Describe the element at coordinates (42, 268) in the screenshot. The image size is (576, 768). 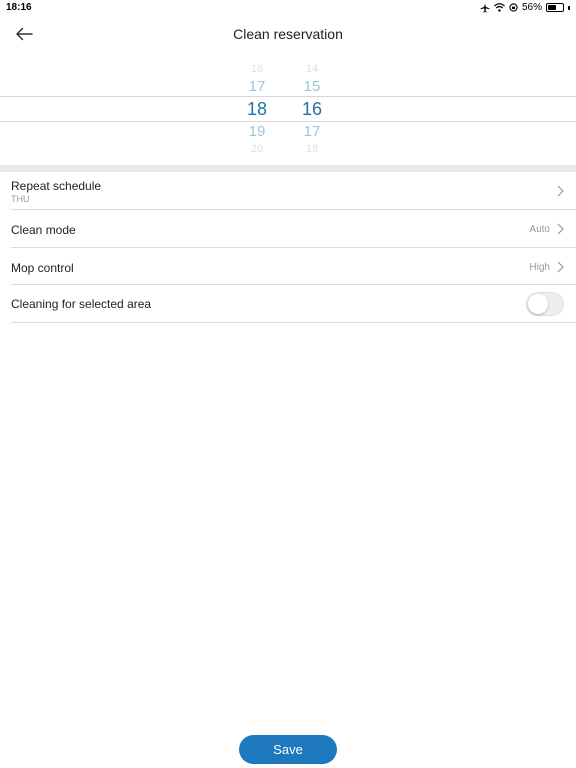
I see `mop-control-label: Mop control` at that location.